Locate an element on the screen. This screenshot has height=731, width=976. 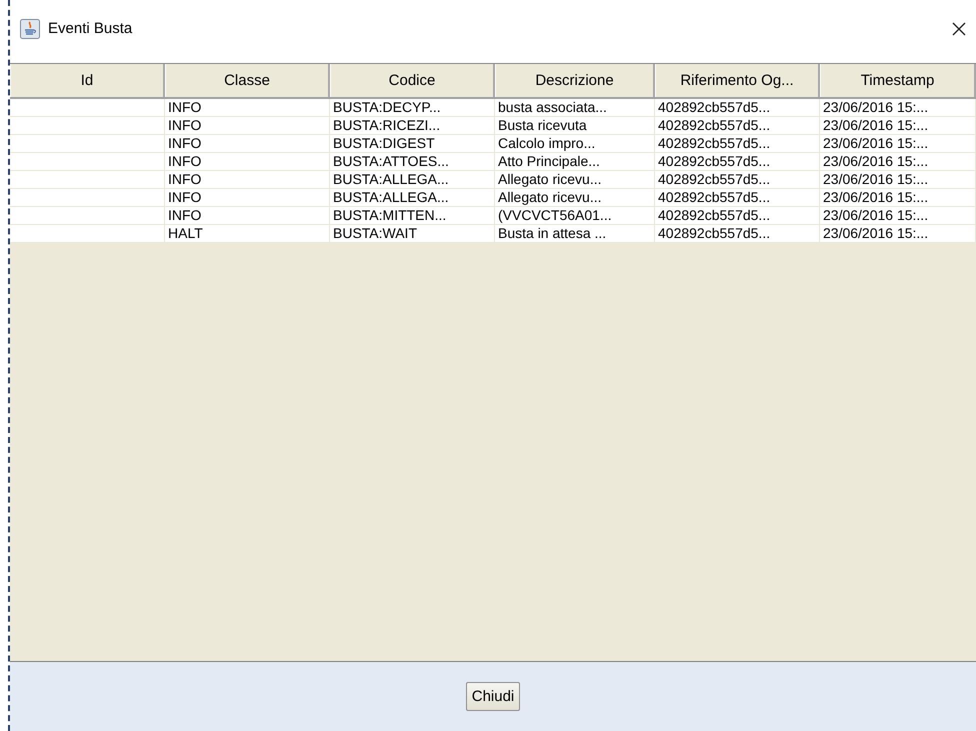
column-header: Codice is located at coordinates (412, 80).